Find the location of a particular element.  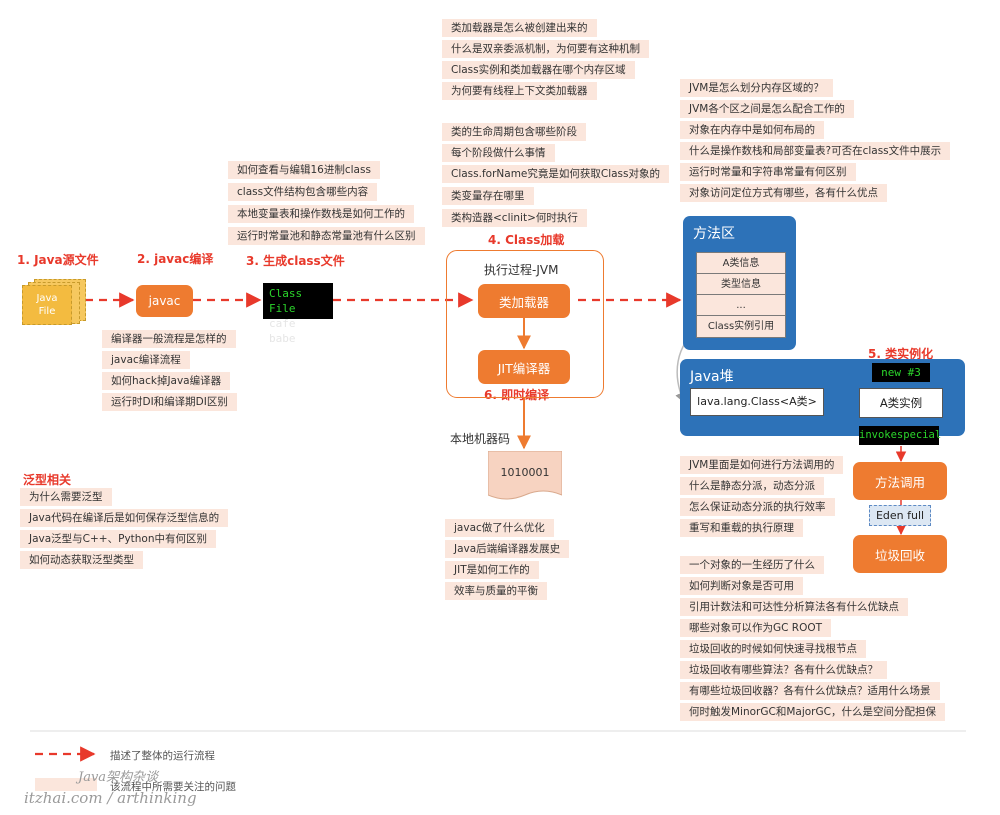

question-chip: 编译器一般流程是怎样的 is located at coordinates (169, 339).